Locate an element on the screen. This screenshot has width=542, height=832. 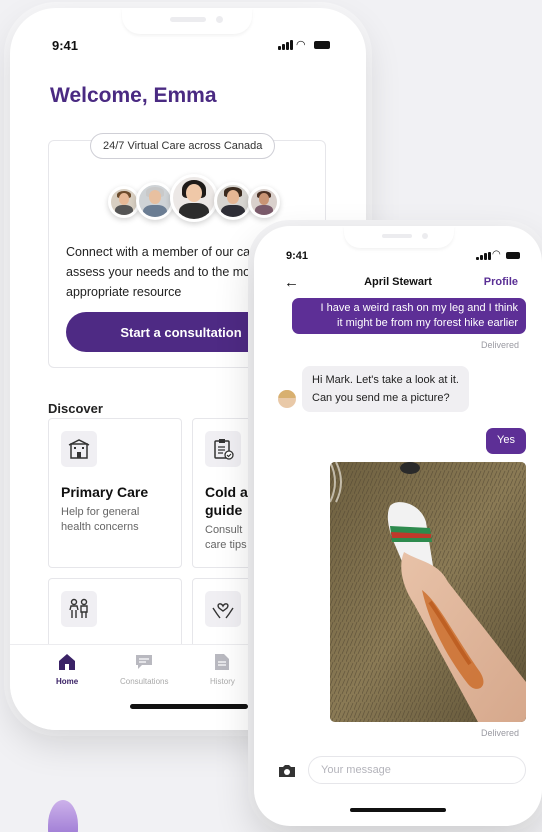
tab-label: Home is located at coordinates (67, 681).